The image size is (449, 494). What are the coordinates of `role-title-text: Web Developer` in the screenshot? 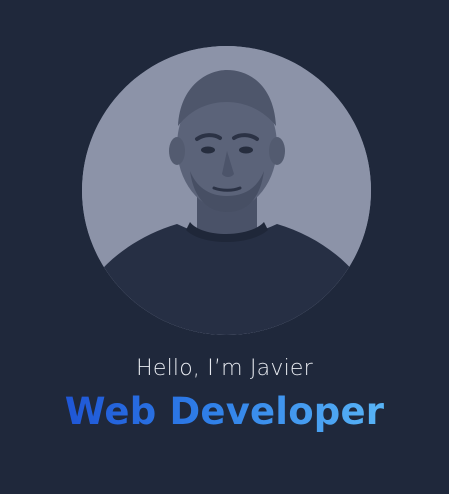 It's located at (224, 411).